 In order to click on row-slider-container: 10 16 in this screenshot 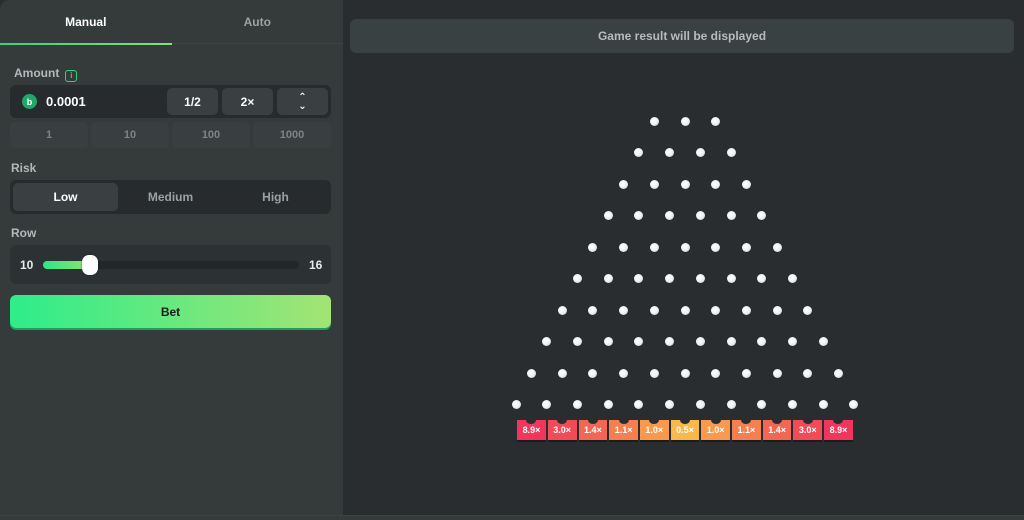, I will do `click(170, 264)`.